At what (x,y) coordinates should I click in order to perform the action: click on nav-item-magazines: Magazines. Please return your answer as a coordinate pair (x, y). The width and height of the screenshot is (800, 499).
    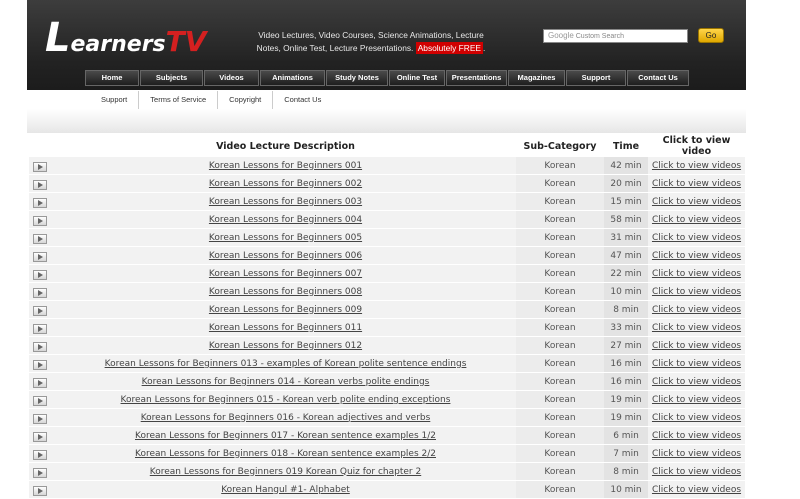
    Looking at the image, I should click on (536, 78).